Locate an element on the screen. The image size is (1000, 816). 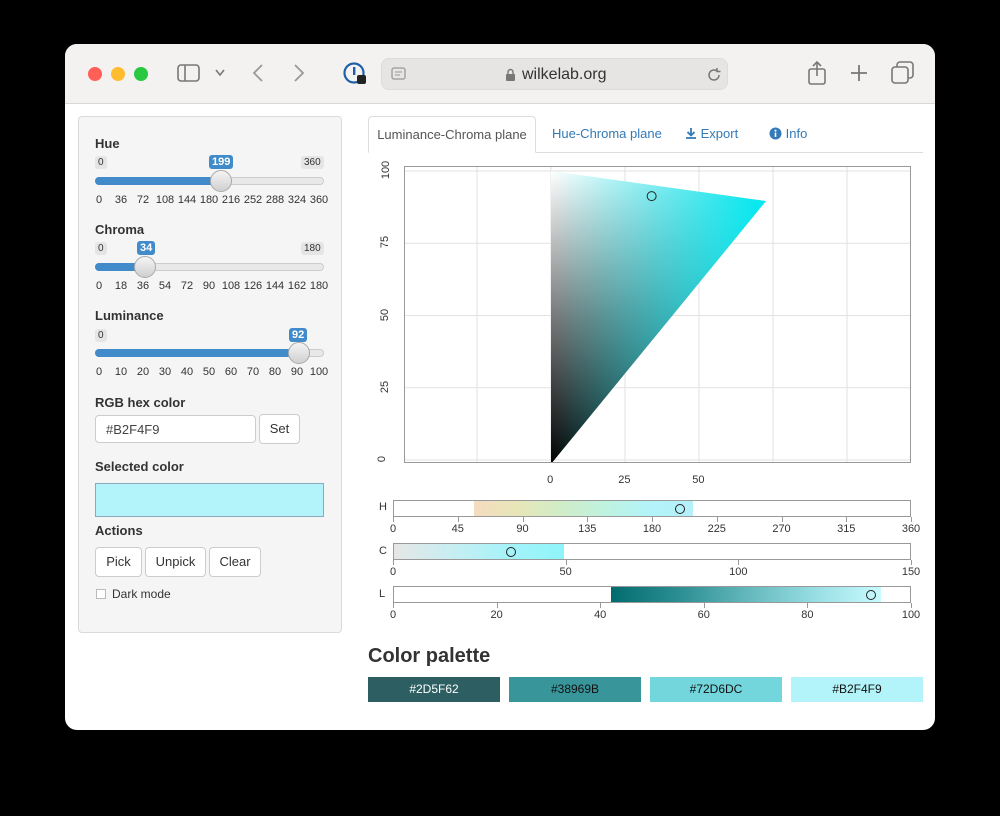
l-strip-label: L is located at coordinates (382, 594).